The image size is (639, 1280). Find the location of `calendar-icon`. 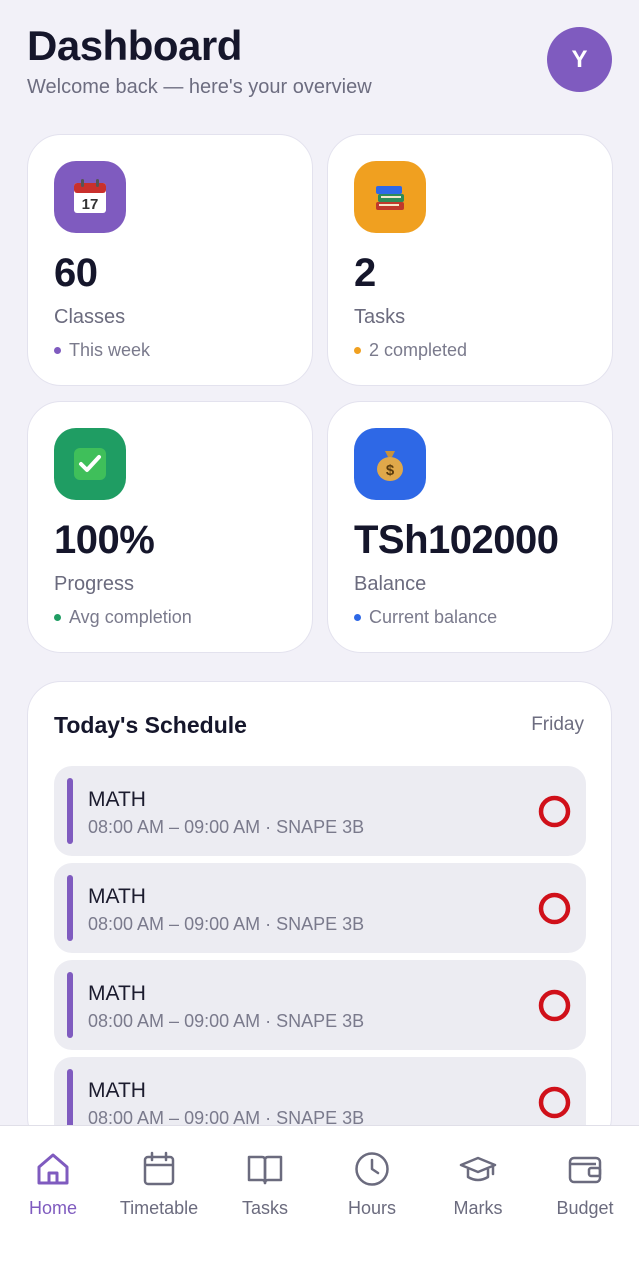

calendar-icon is located at coordinates (159, 1168).